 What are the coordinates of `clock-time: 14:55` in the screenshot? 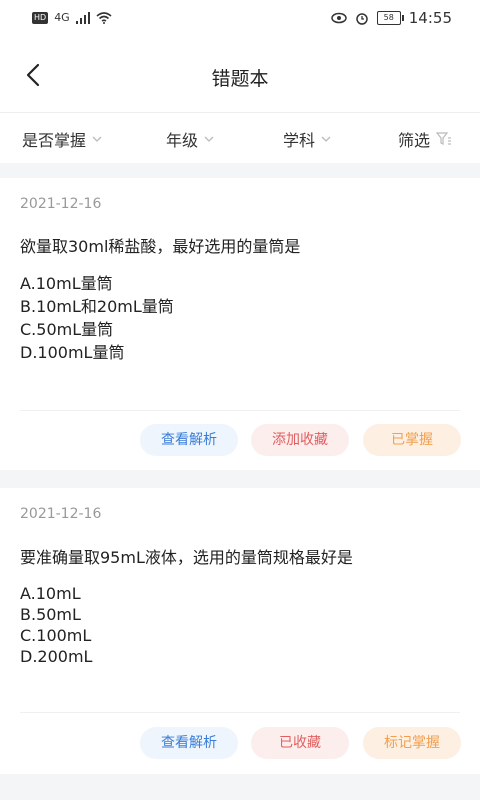 It's located at (430, 18).